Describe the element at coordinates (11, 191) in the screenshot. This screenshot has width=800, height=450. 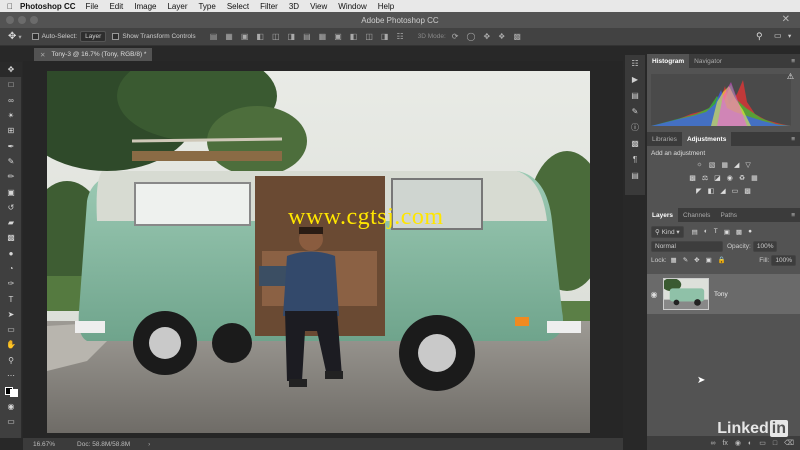
I see `clone-stamp-tool-icon: ▣` at that location.